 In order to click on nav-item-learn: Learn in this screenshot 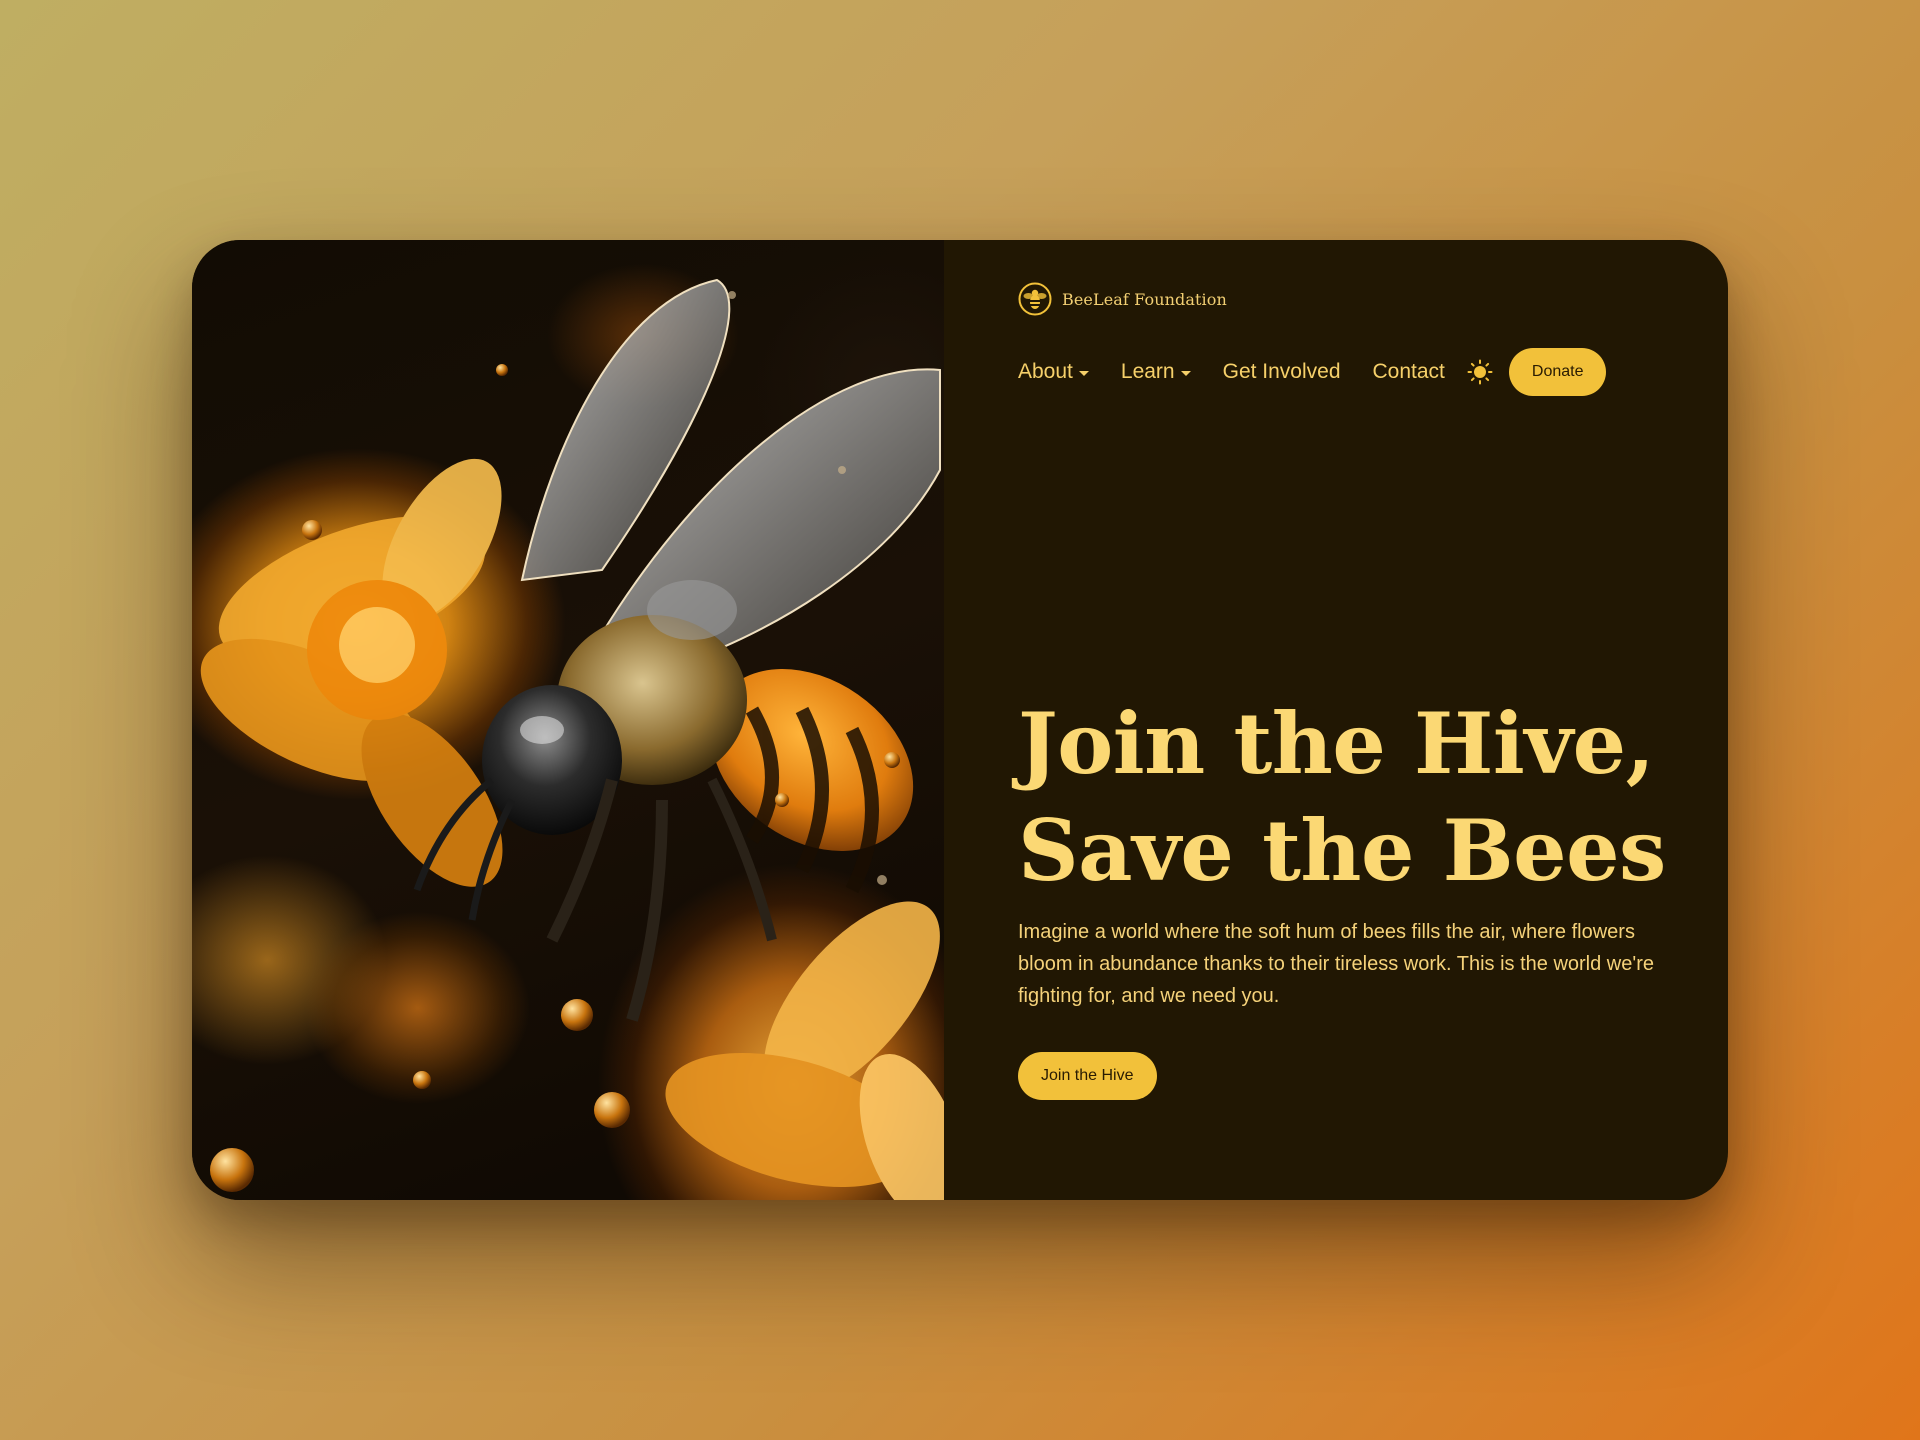, I will do `click(1156, 372)`.